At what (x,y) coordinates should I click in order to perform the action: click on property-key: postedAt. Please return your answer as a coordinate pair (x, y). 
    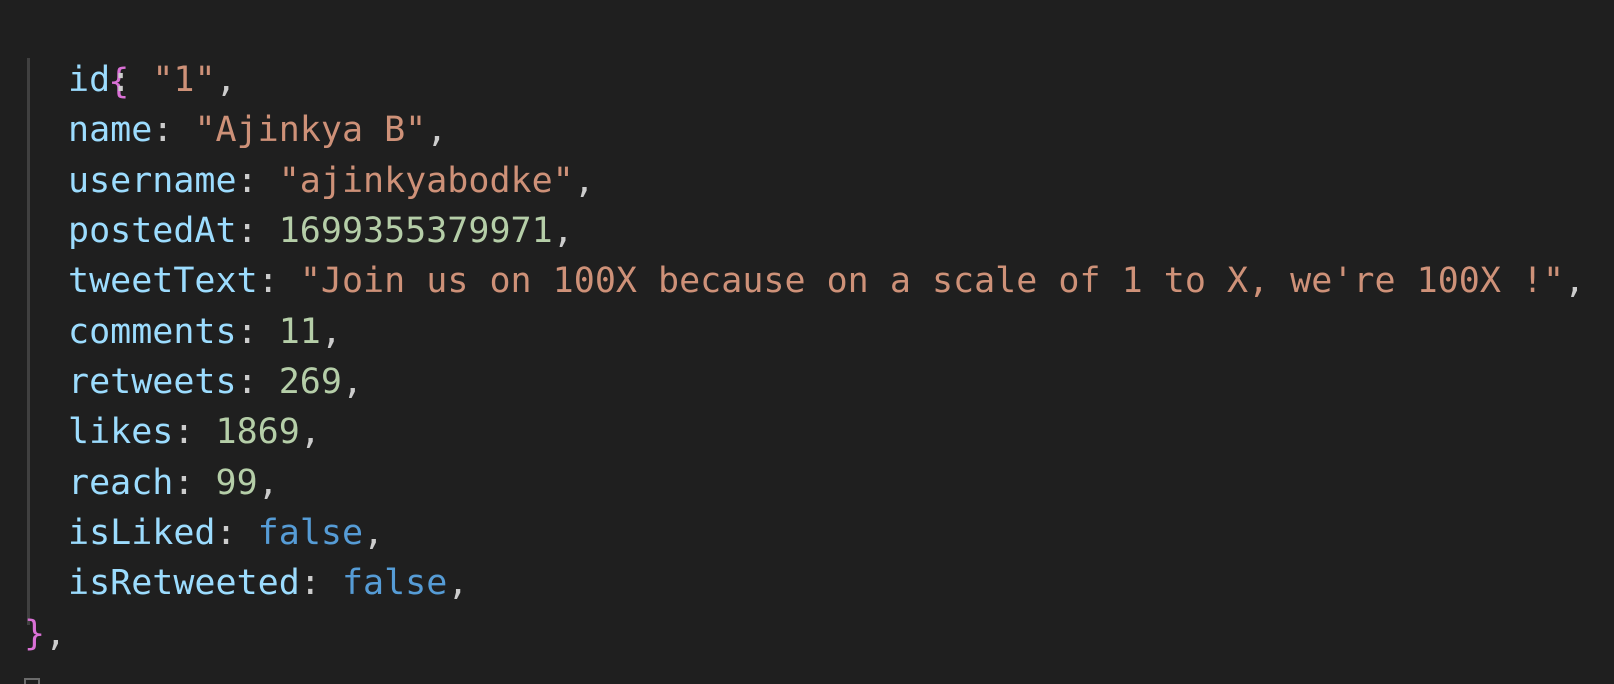
    Looking at the image, I should click on (152, 231).